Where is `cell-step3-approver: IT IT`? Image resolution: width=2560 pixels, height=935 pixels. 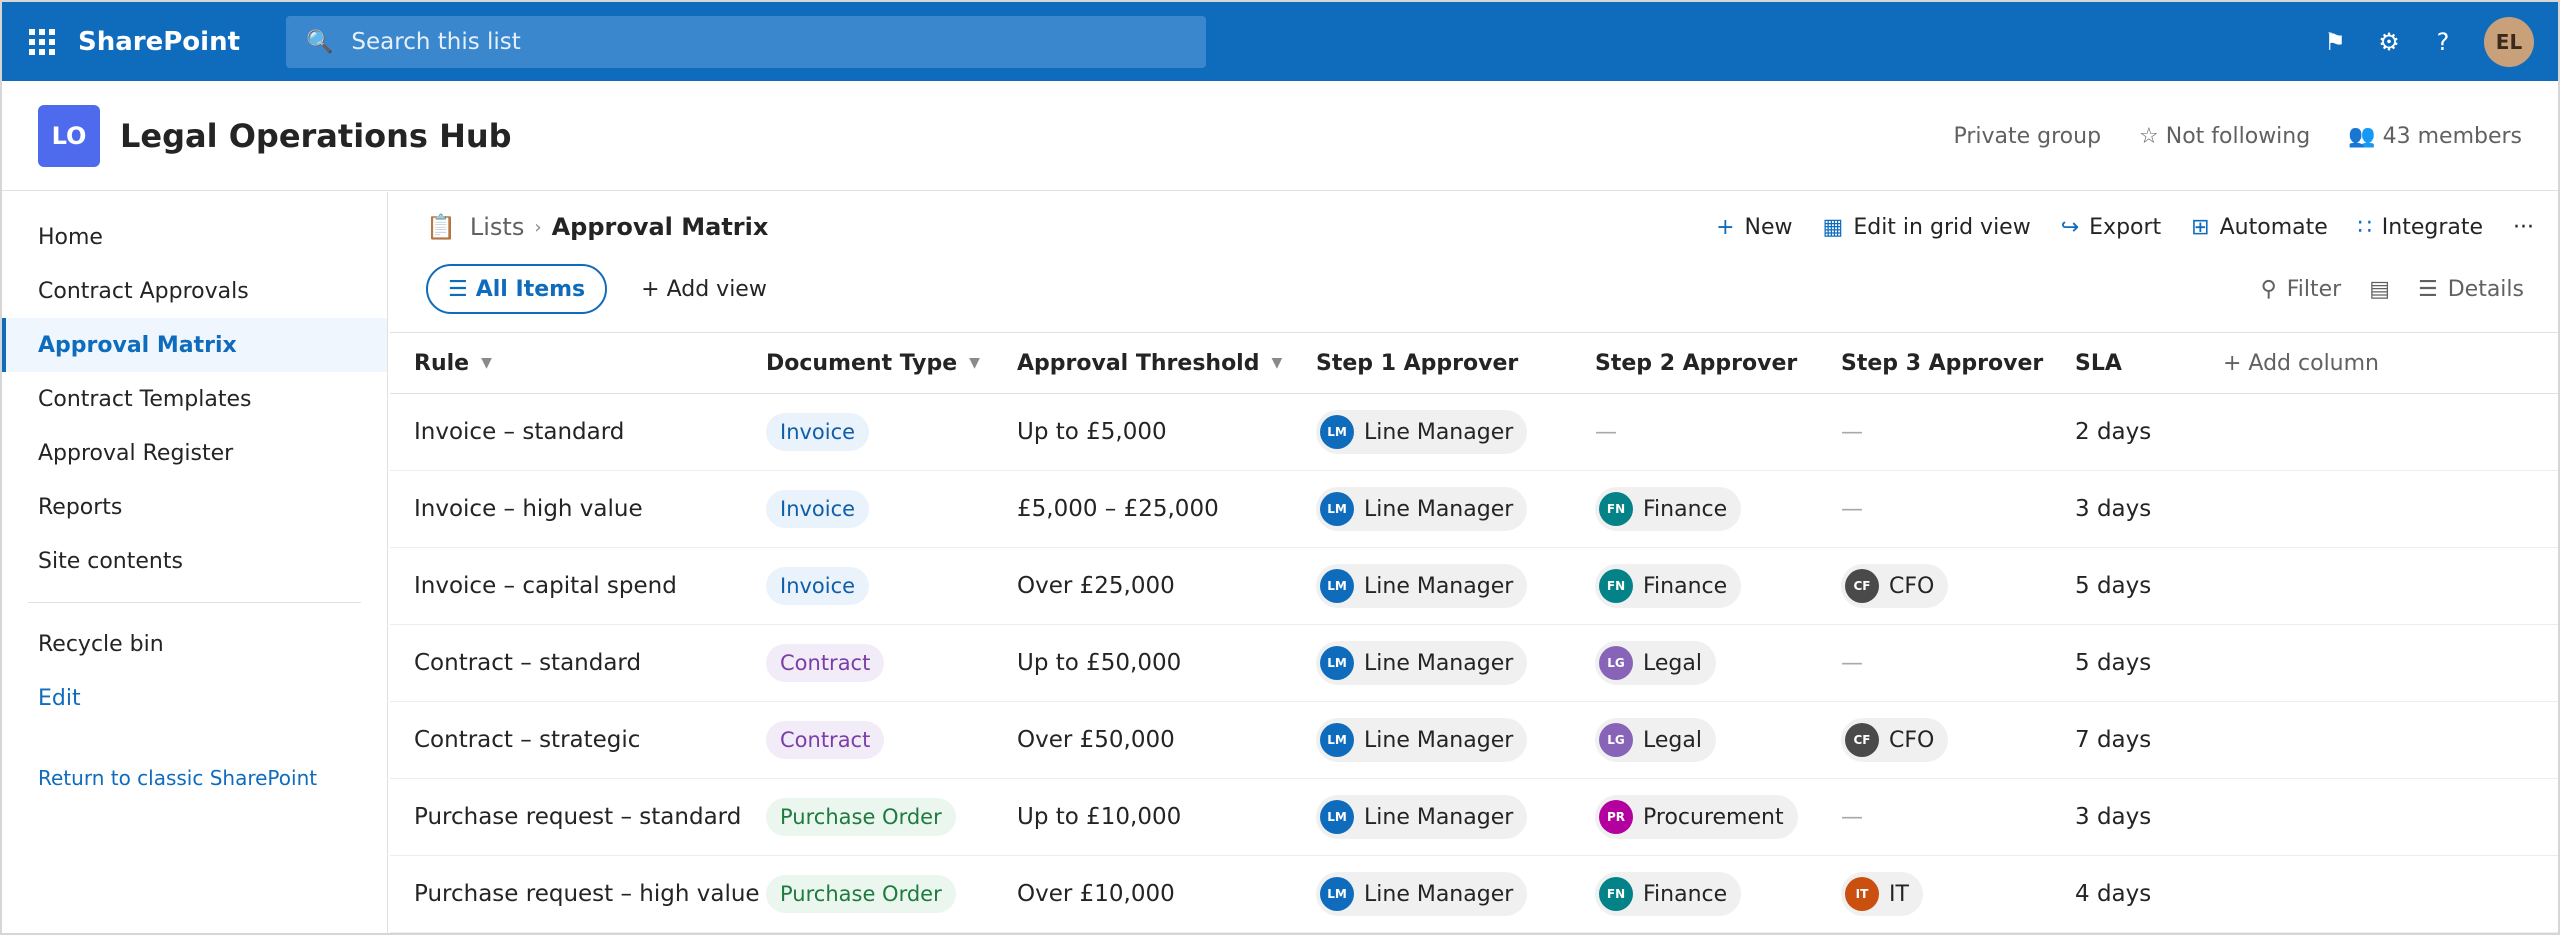 cell-step3-approver: IT IT is located at coordinates (1958, 894).